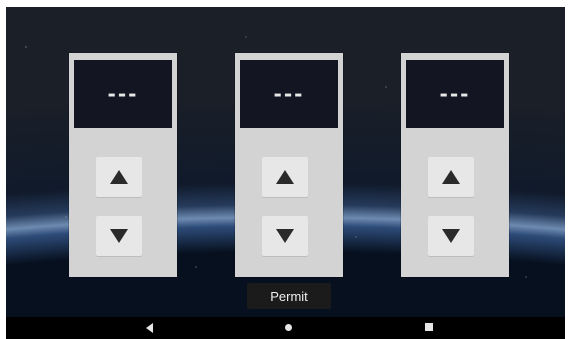  I want to click on counter-panel-2: ---, so click(289, 165).